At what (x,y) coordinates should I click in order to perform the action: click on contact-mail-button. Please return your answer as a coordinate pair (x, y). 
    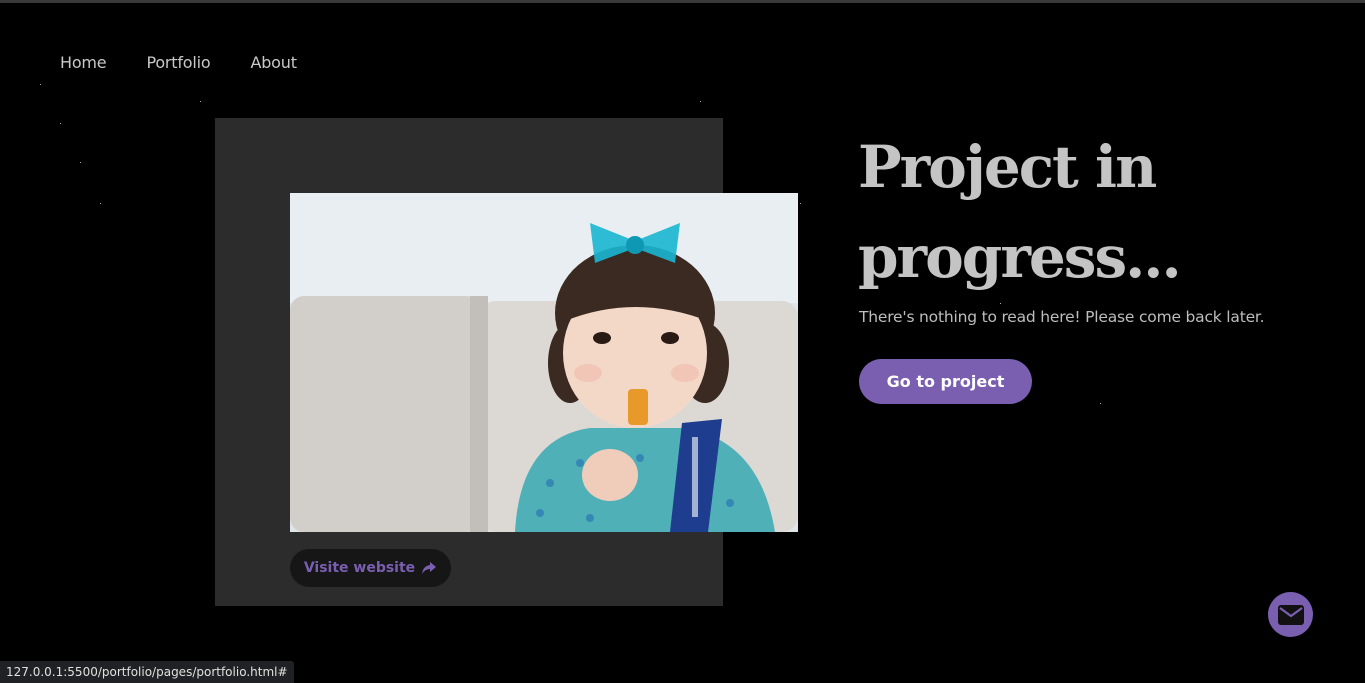
    Looking at the image, I should click on (1290, 614).